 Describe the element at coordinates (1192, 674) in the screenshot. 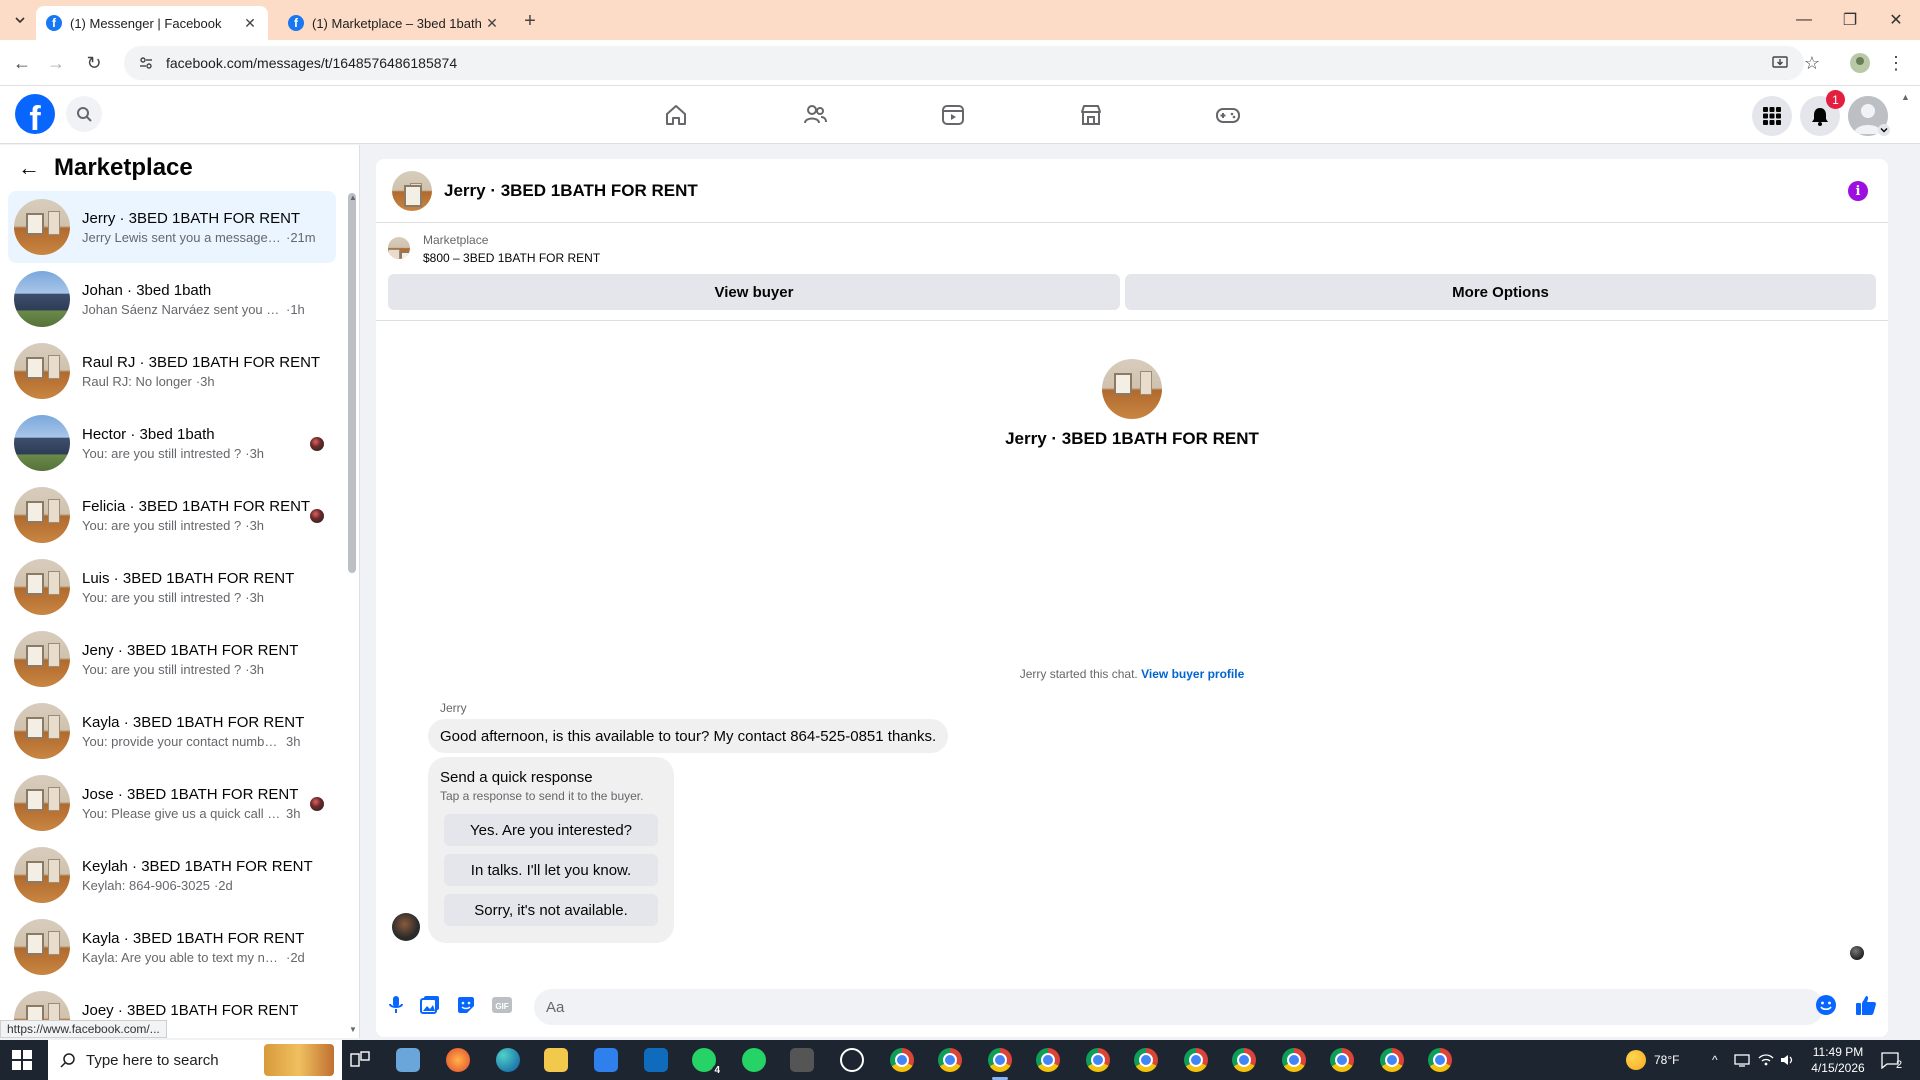

I see `view-buyer-profile-link: View buyer profile` at that location.